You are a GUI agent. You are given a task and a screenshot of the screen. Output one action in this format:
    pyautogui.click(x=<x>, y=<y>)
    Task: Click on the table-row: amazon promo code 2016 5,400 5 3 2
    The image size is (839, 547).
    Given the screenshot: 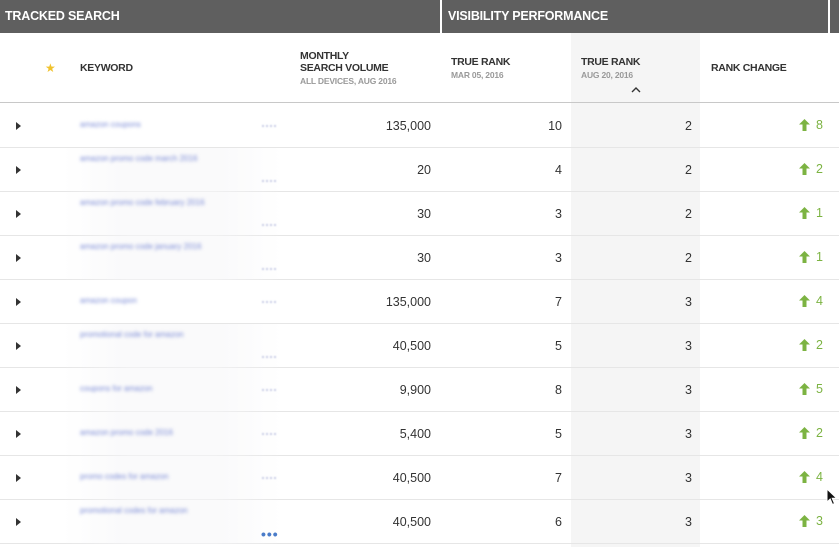 What is the action you would take?
    pyautogui.click(x=419, y=434)
    